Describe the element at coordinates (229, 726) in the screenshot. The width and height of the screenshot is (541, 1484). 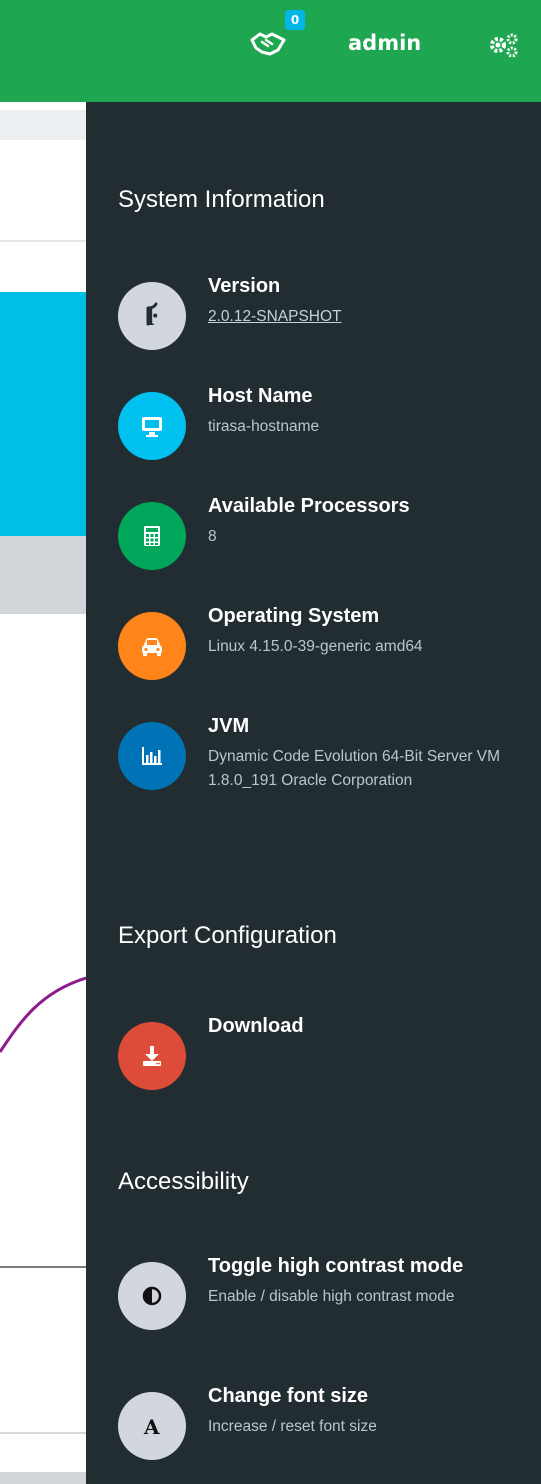
I see `jvm-label: JVM` at that location.